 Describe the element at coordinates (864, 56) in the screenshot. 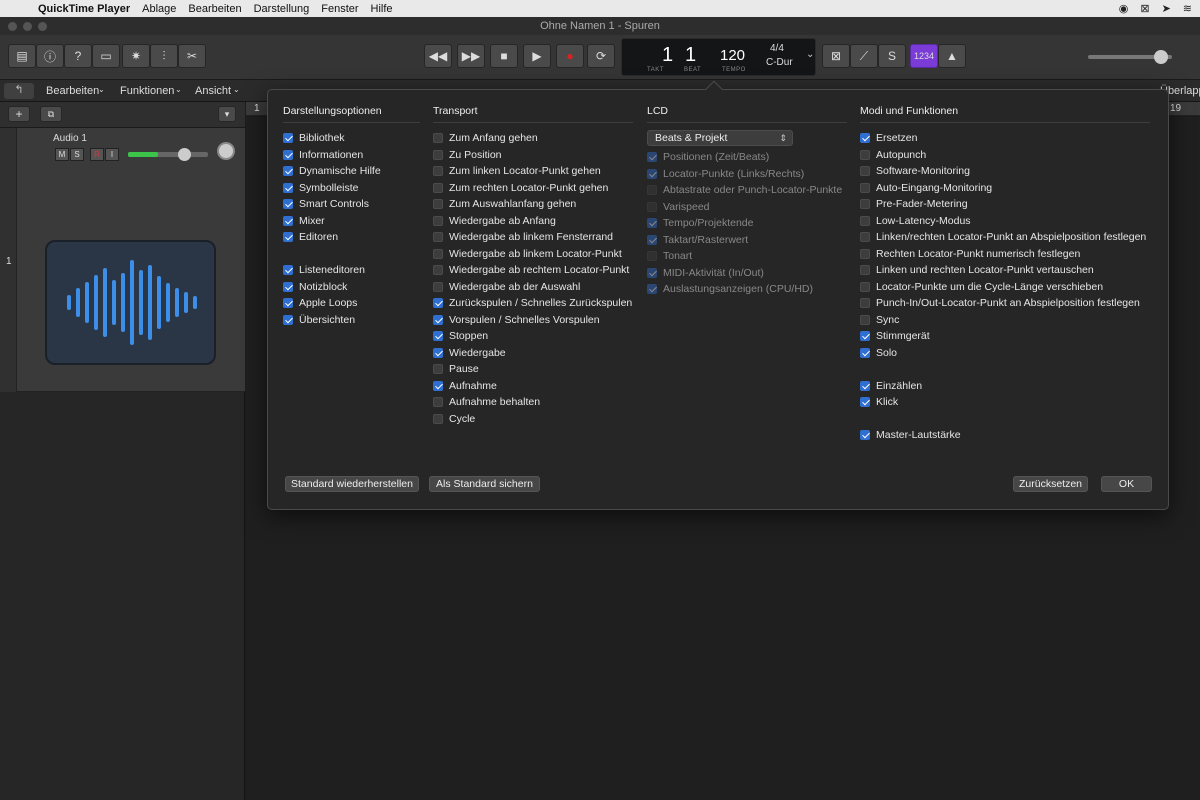

I see `tuner-icon: ⟋` at that location.